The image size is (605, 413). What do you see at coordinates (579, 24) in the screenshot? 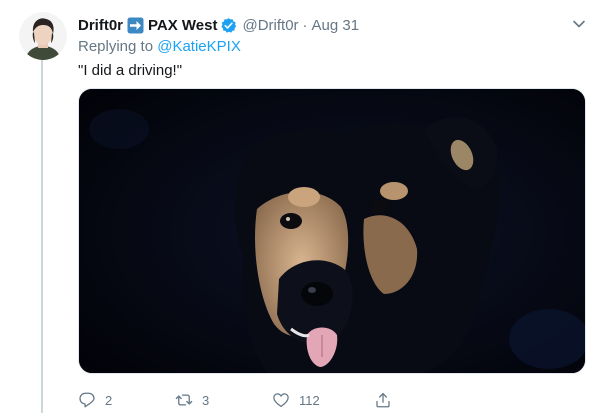
I see `chevron-down-icon` at bounding box center [579, 24].